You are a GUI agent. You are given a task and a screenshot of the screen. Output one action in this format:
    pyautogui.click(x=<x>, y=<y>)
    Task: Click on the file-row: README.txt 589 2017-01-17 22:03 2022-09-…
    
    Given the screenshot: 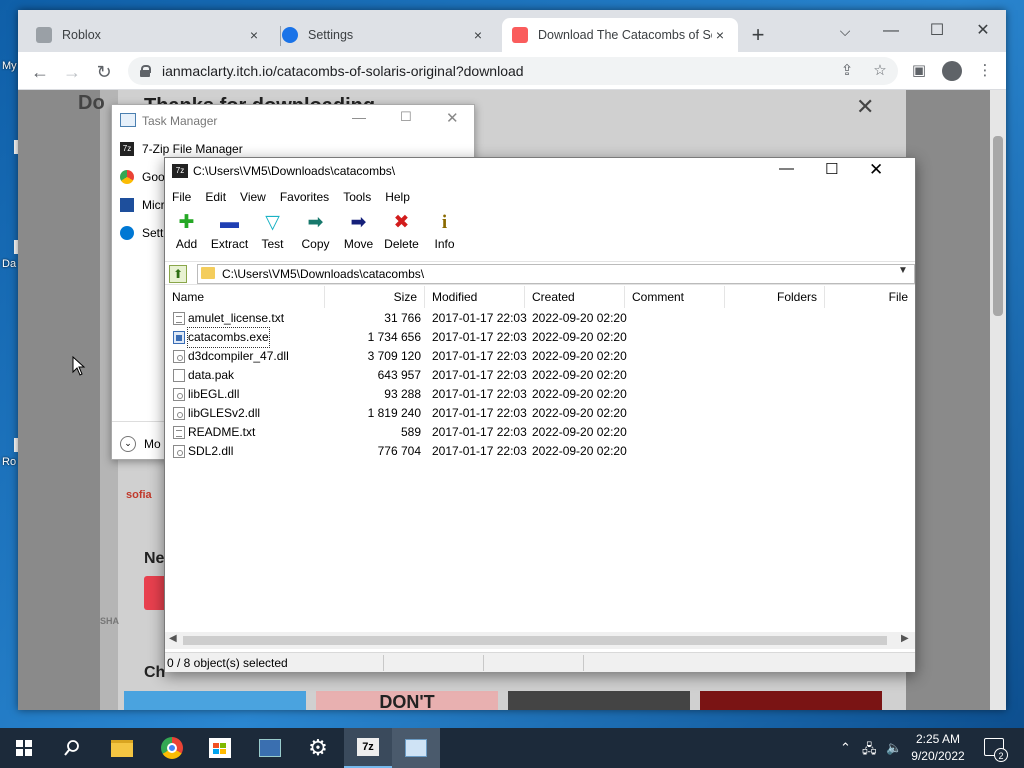 What is the action you would take?
    pyautogui.click(x=540, y=432)
    